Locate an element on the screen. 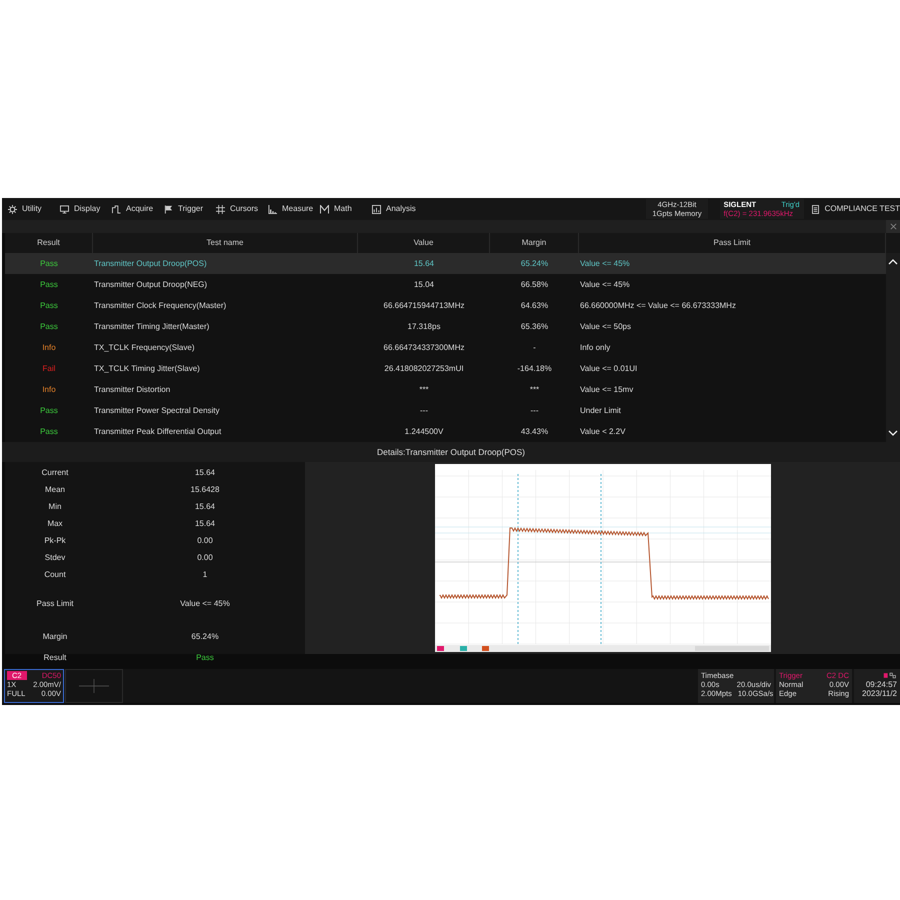 The height and width of the screenshot is (900, 900). test-name: Transmitter Output Droop(NEG) is located at coordinates (150, 284).